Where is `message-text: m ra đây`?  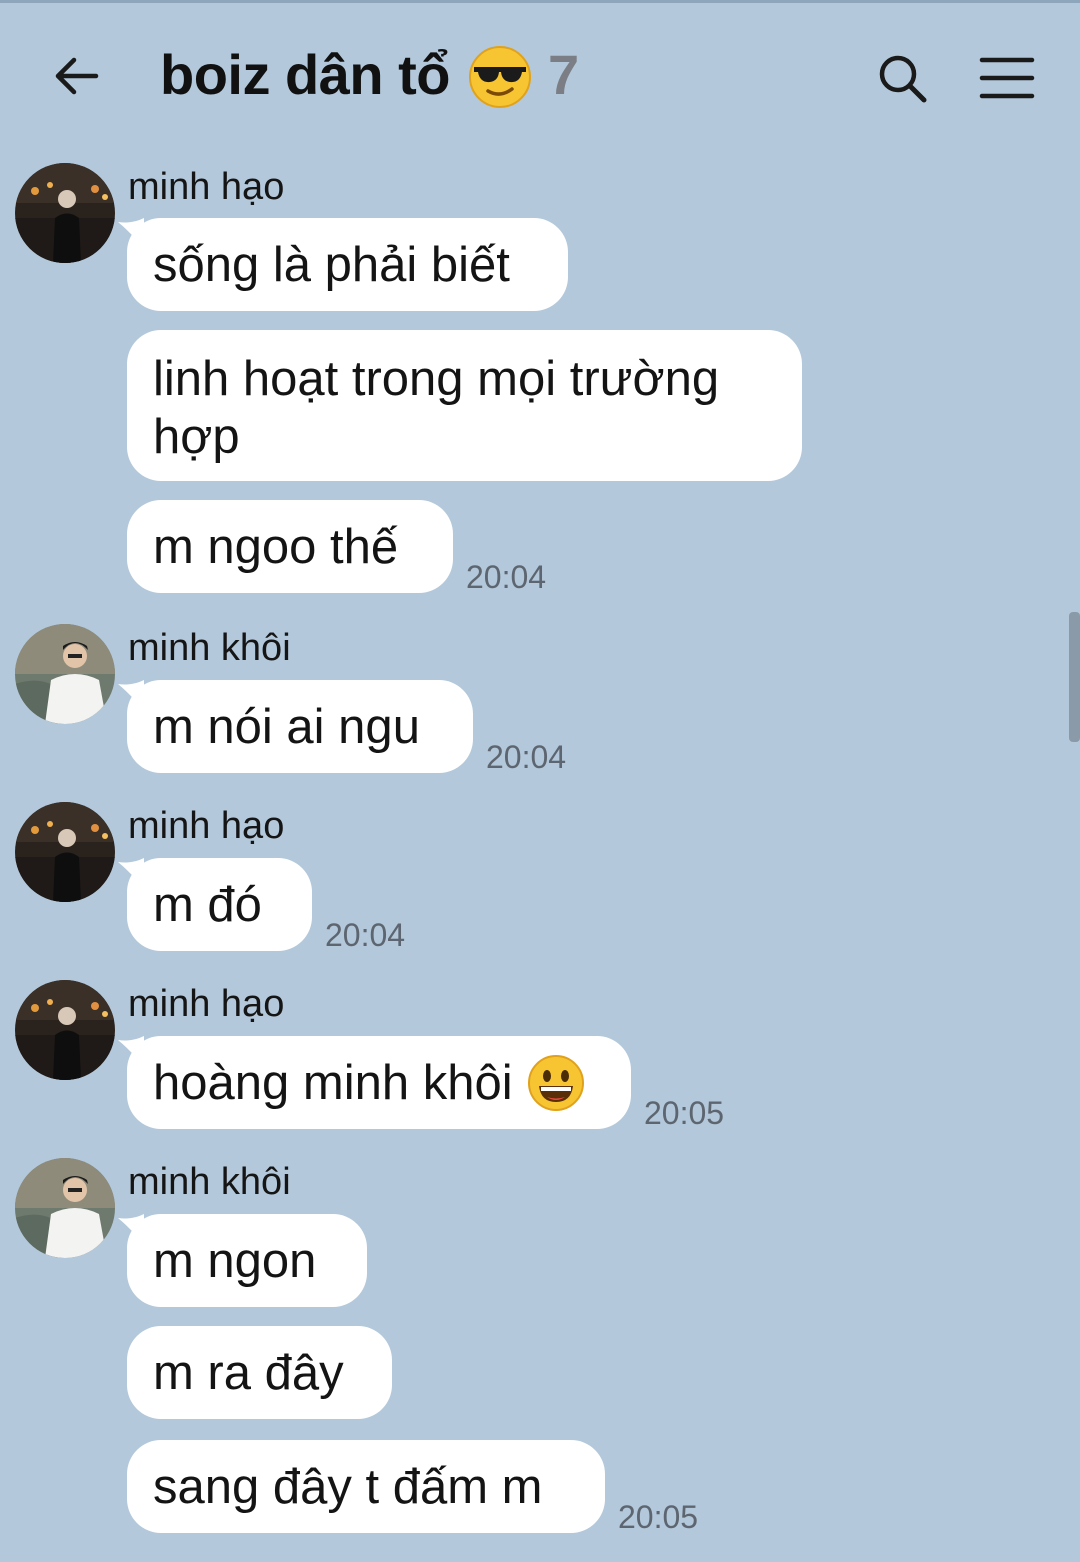 message-text: m ra đây is located at coordinates (248, 1372).